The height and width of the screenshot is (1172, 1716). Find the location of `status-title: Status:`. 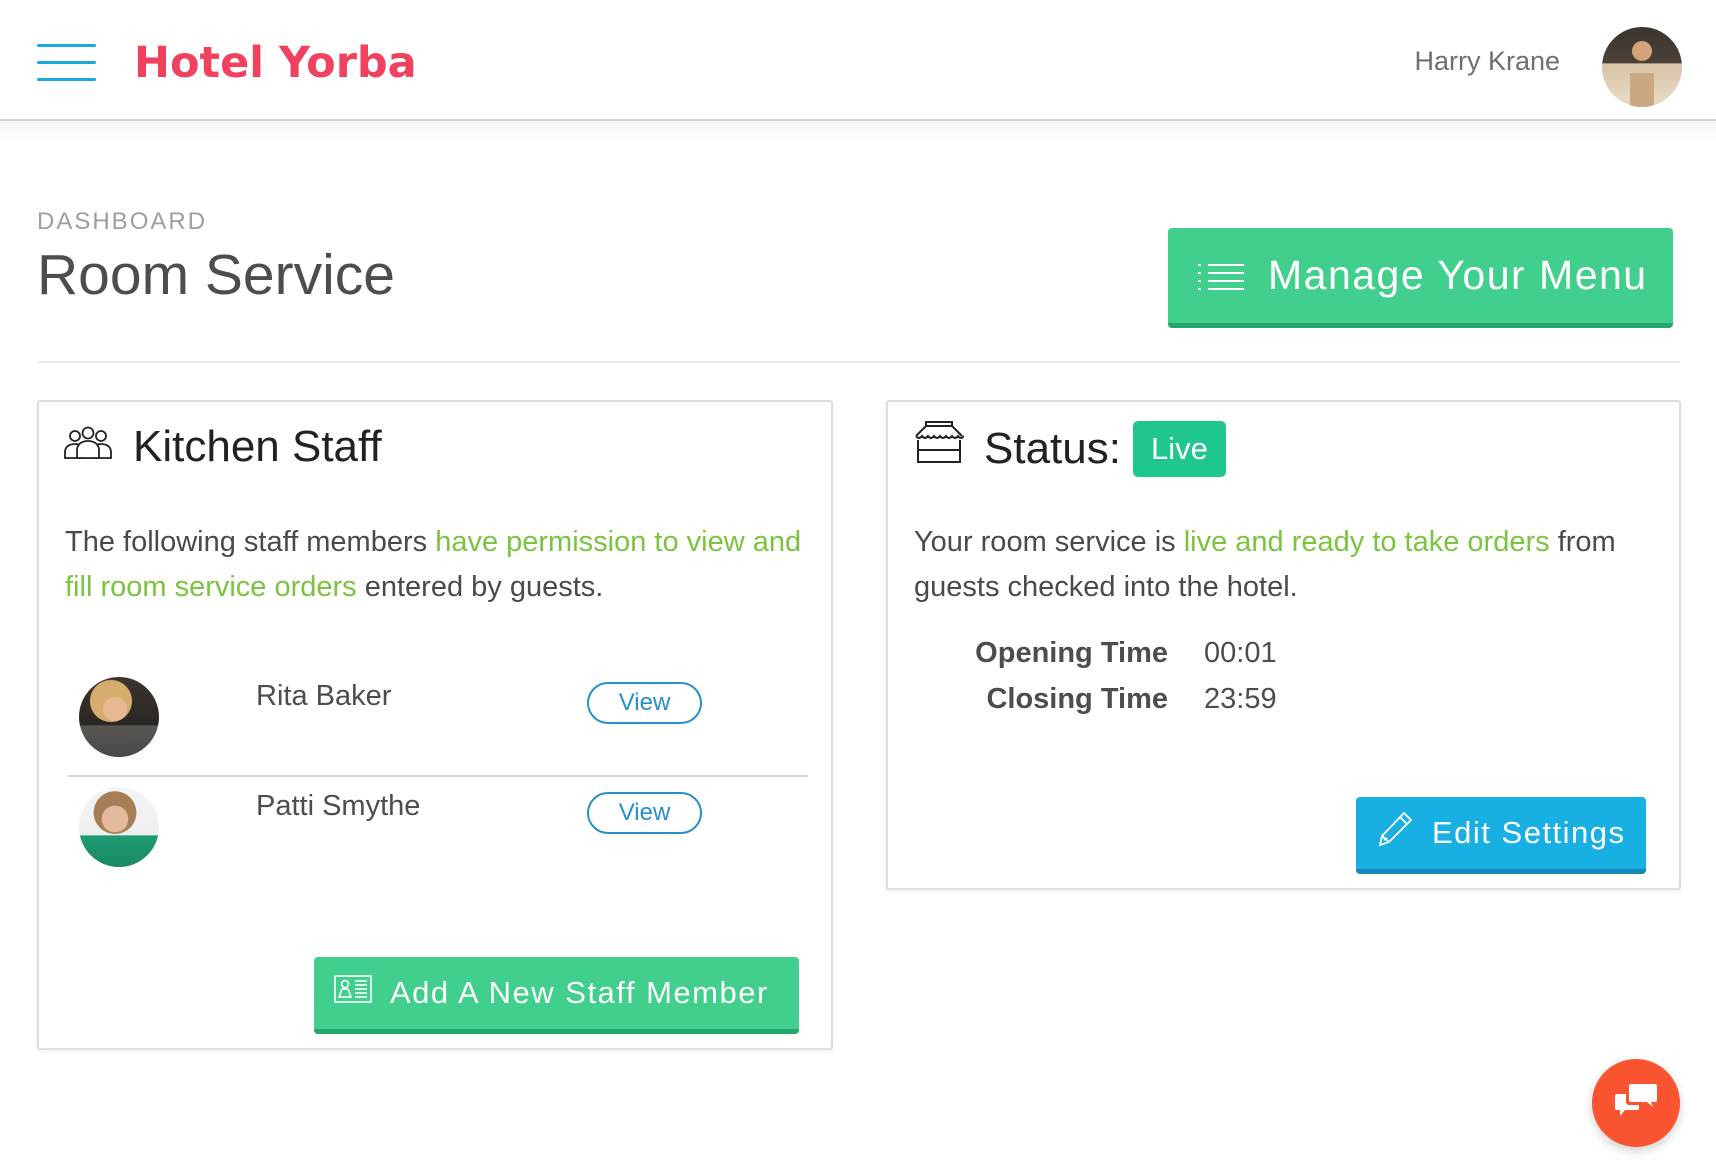

status-title: Status: is located at coordinates (1052, 448).